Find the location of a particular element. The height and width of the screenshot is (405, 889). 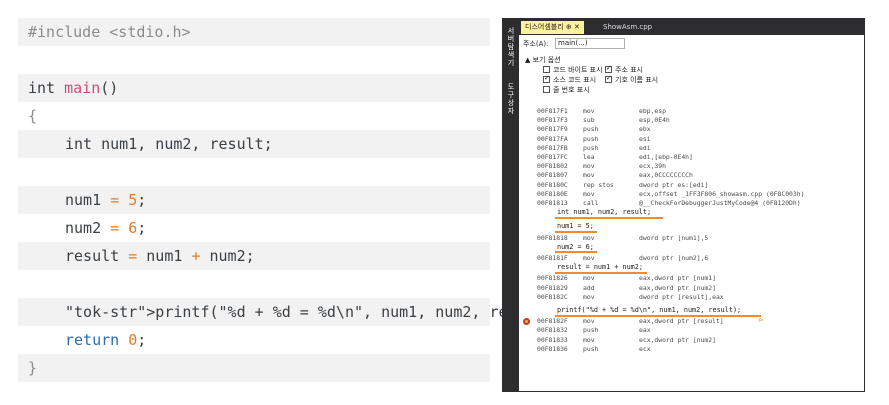

asm-operand: eax,0CCCCCCCCh is located at coordinates (666, 175).